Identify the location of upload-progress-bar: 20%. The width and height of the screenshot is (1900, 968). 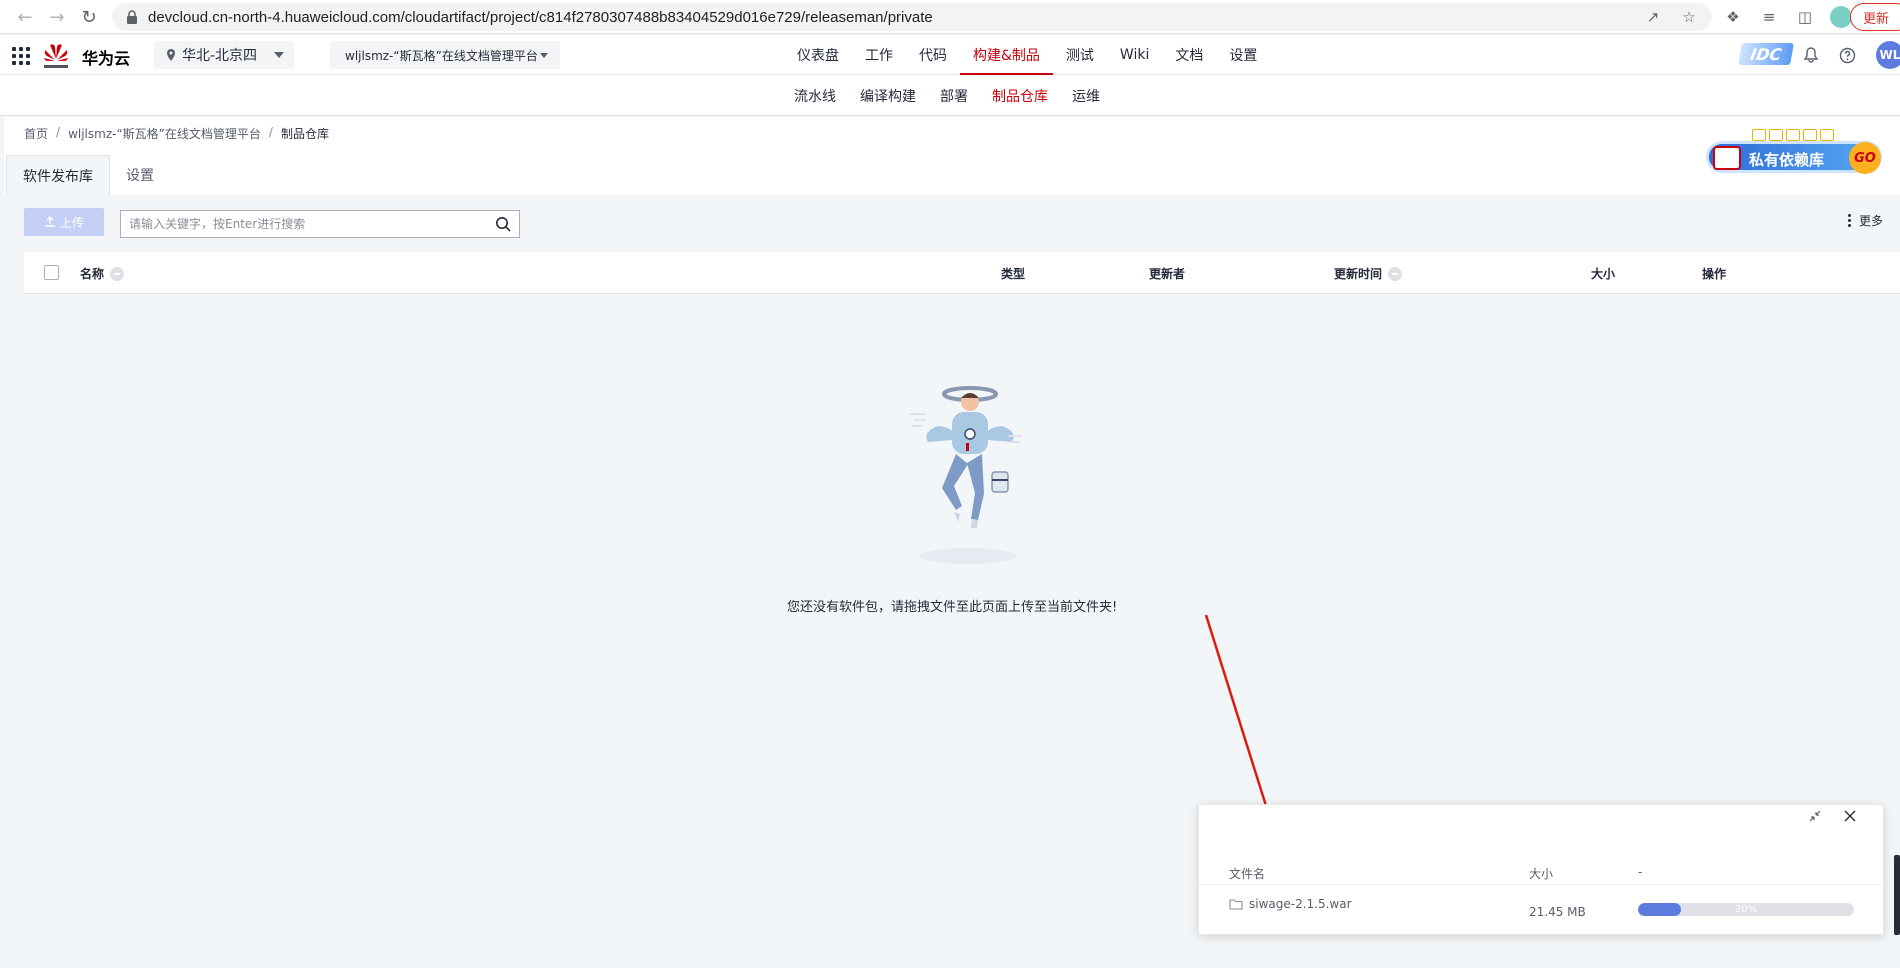
(1746, 909).